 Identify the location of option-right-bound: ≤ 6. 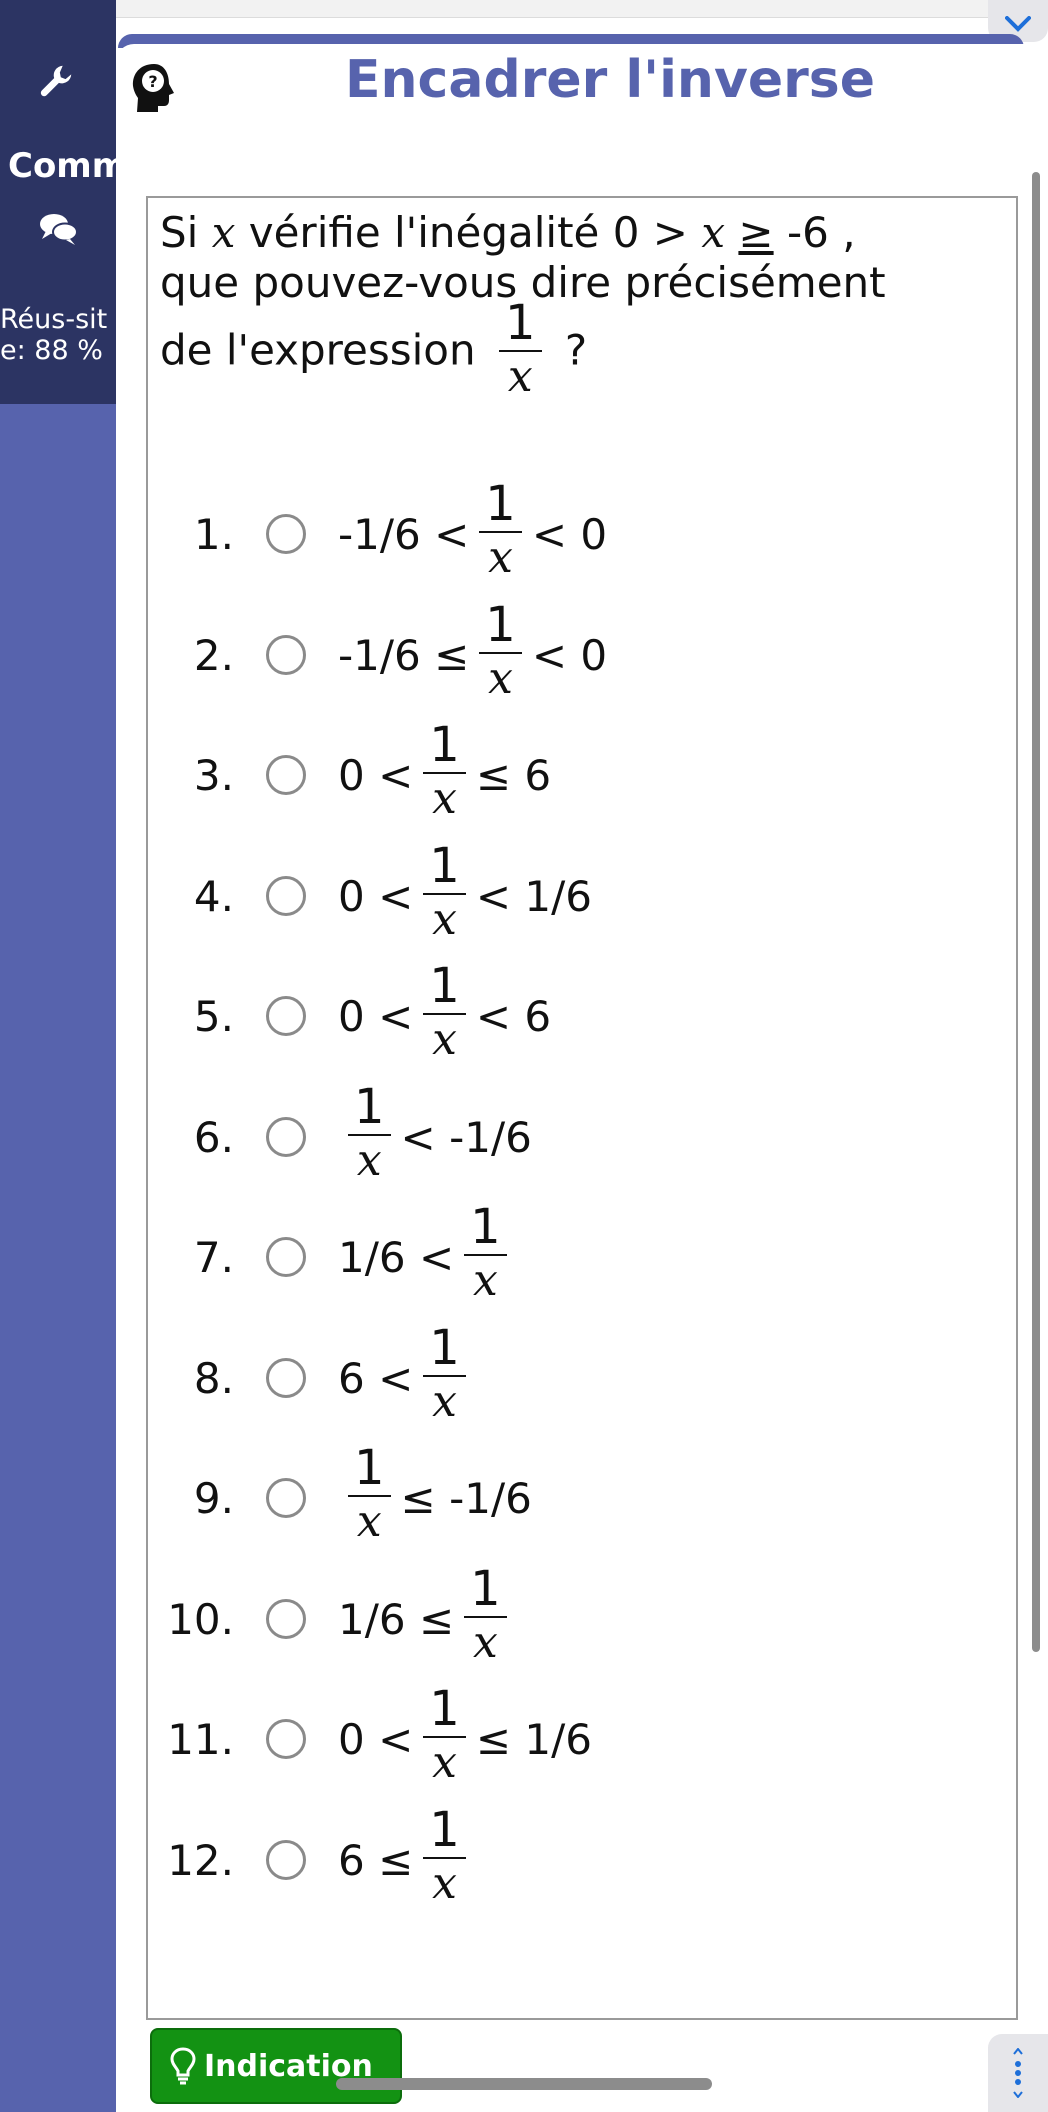
(513, 775).